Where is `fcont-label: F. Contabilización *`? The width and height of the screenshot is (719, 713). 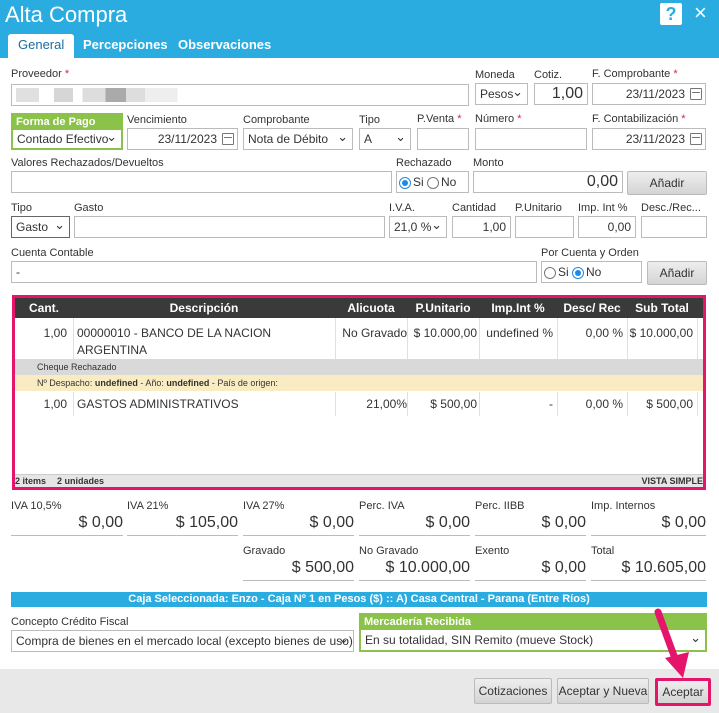 fcont-label: F. Contabilización * is located at coordinates (639, 119).